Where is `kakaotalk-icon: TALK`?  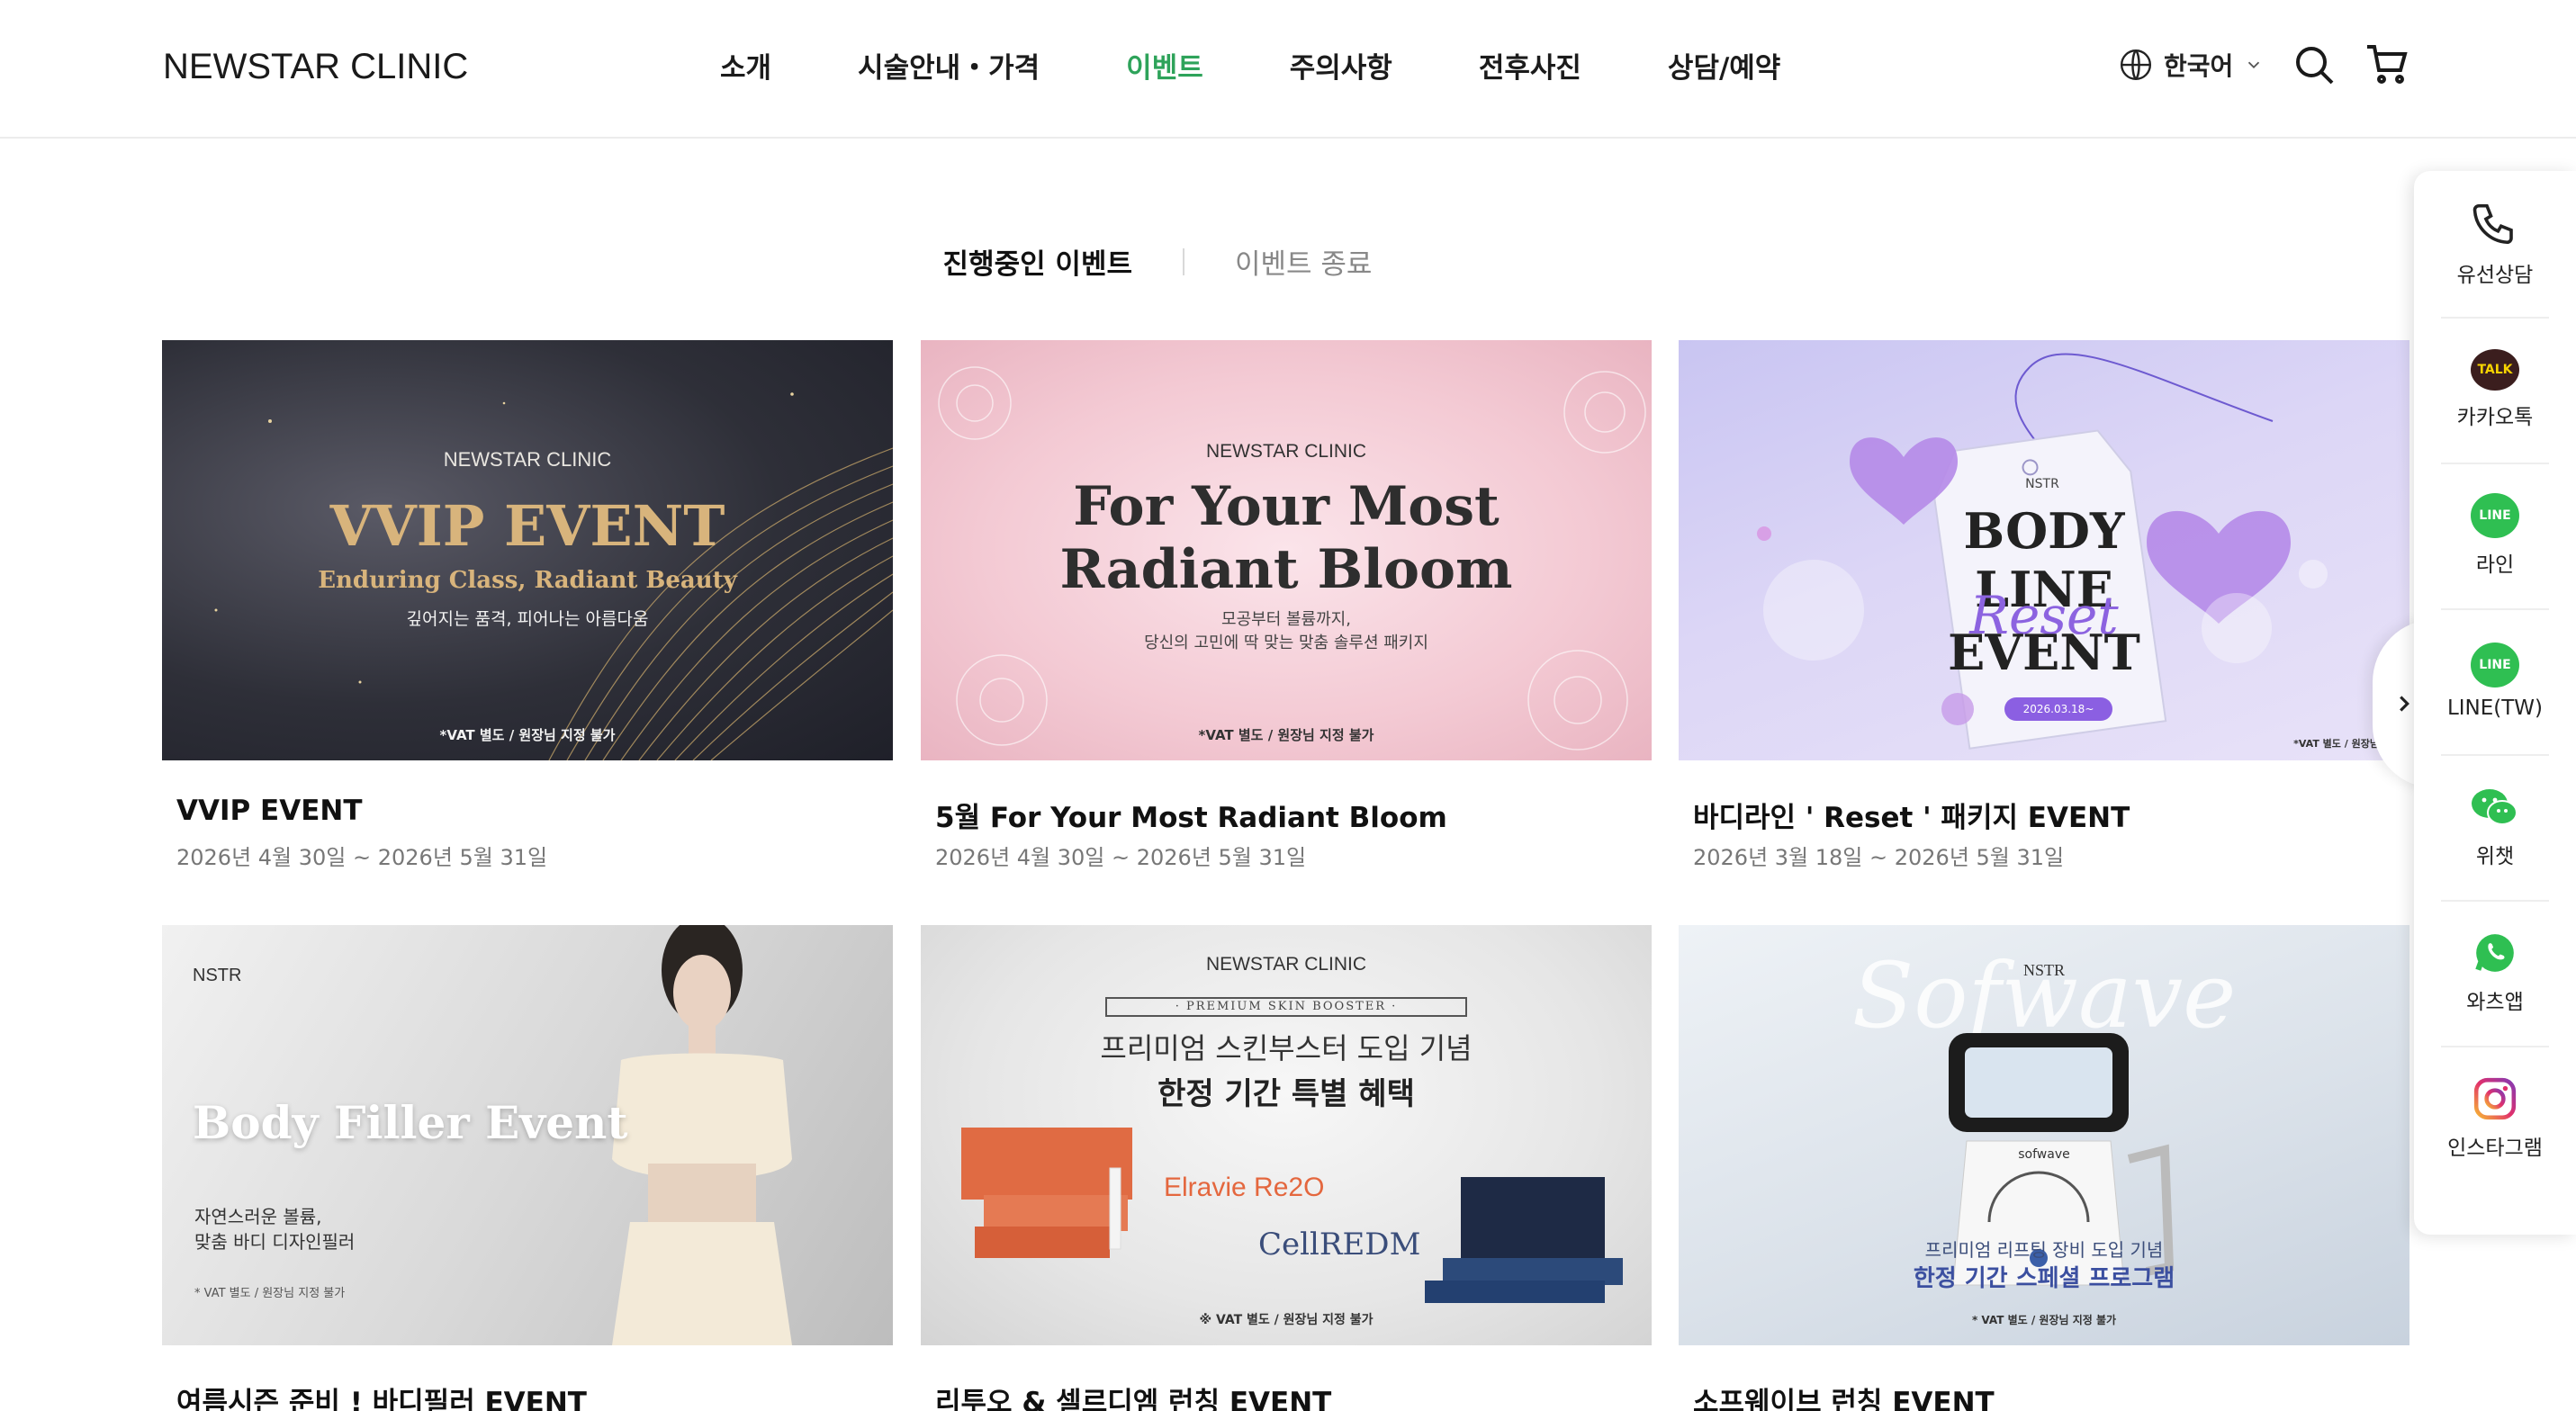
kakaotalk-icon: TALK is located at coordinates (2495, 370).